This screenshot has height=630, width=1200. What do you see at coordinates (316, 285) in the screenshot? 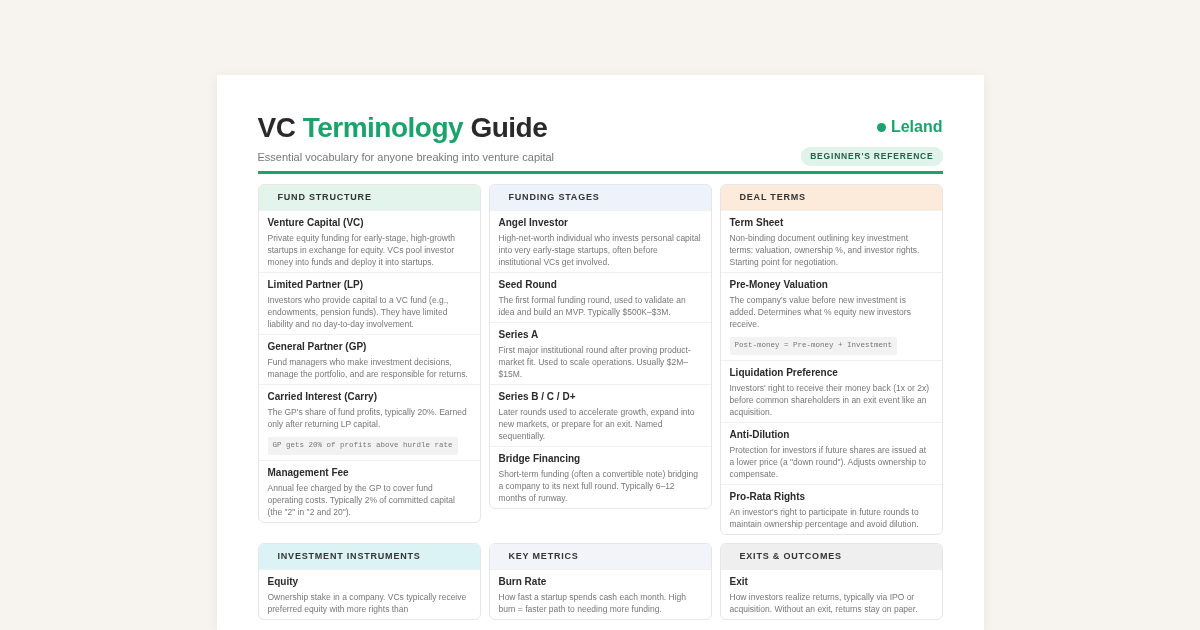
I see `term-name: Limited Partner (LP)` at bounding box center [316, 285].